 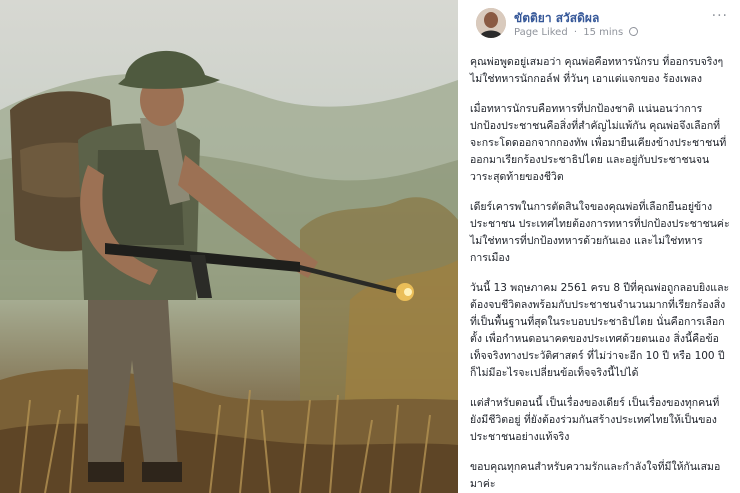 What do you see at coordinates (720, 16) in the screenshot?
I see `more-options-icon: ···` at bounding box center [720, 16].